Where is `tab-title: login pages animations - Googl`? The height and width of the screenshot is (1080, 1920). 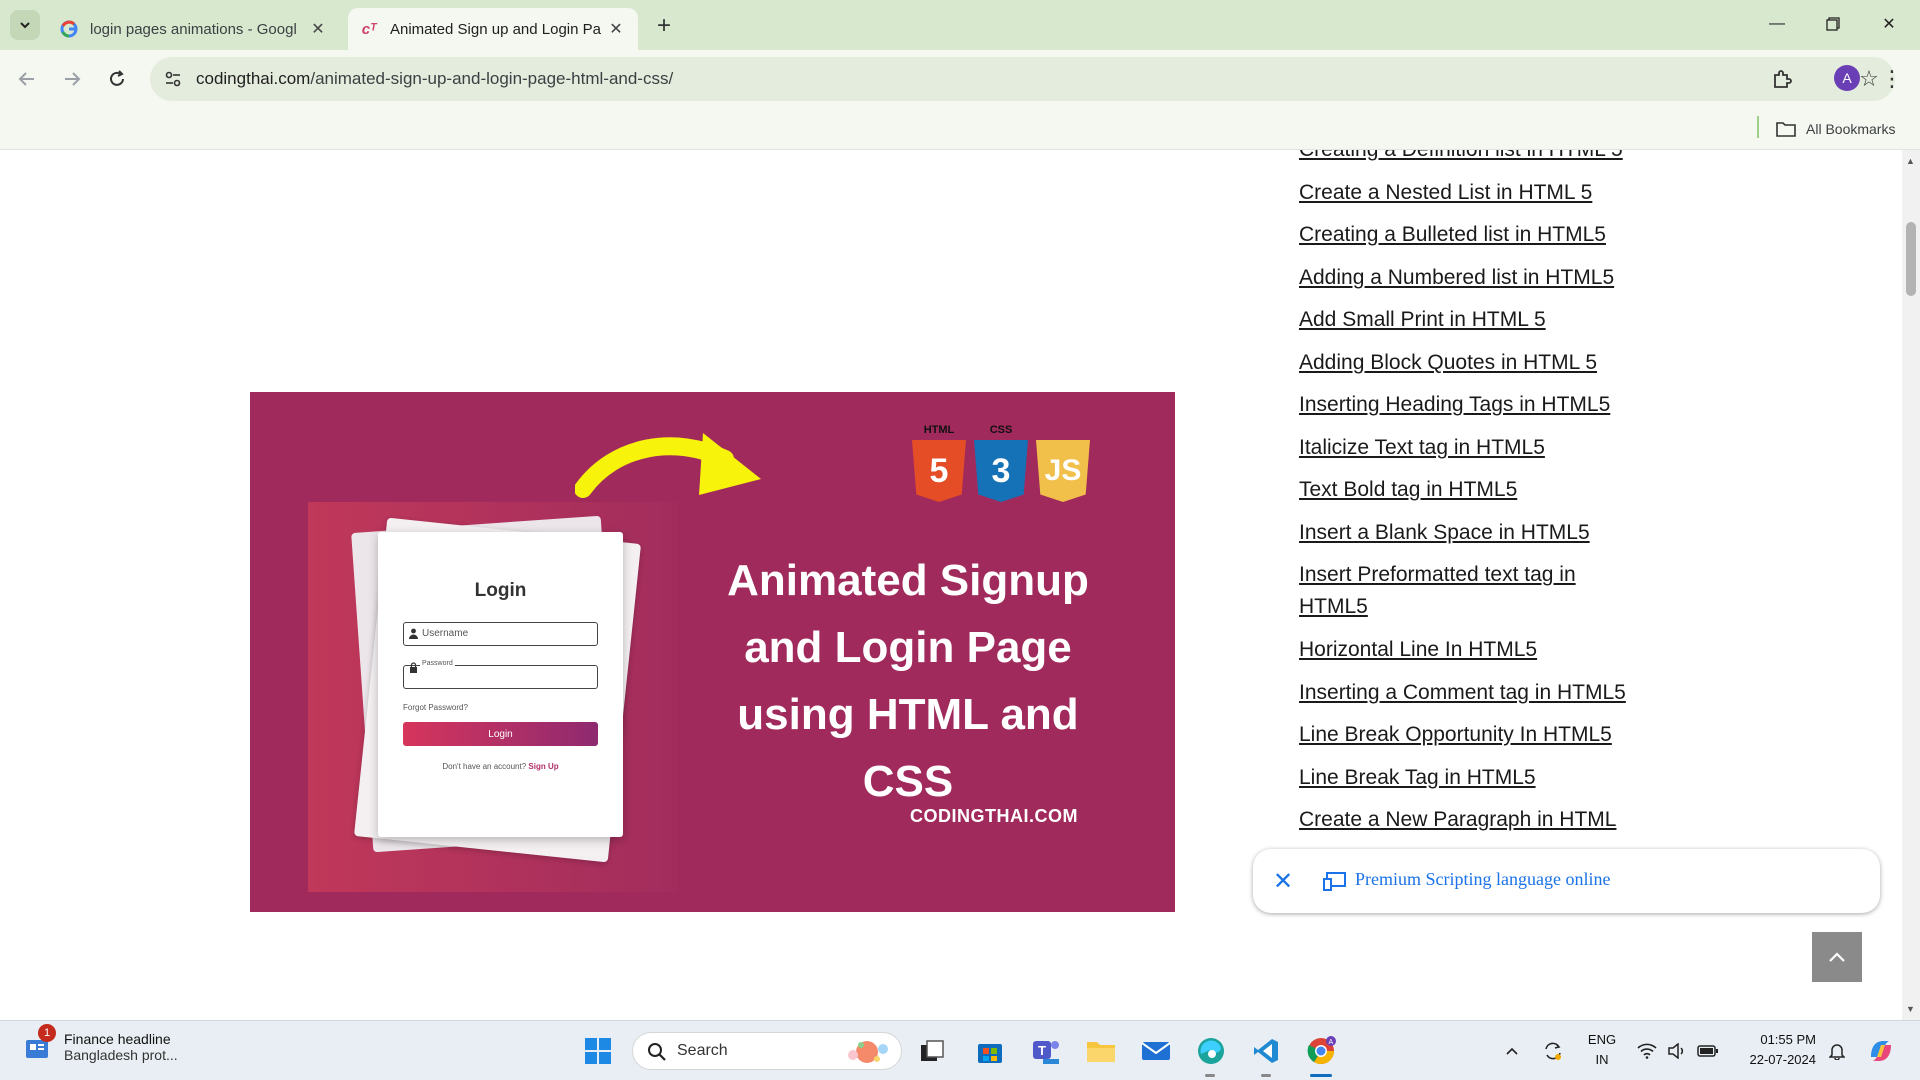 tab-title: login pages animations - Googl is located at coordinates (193, 29).